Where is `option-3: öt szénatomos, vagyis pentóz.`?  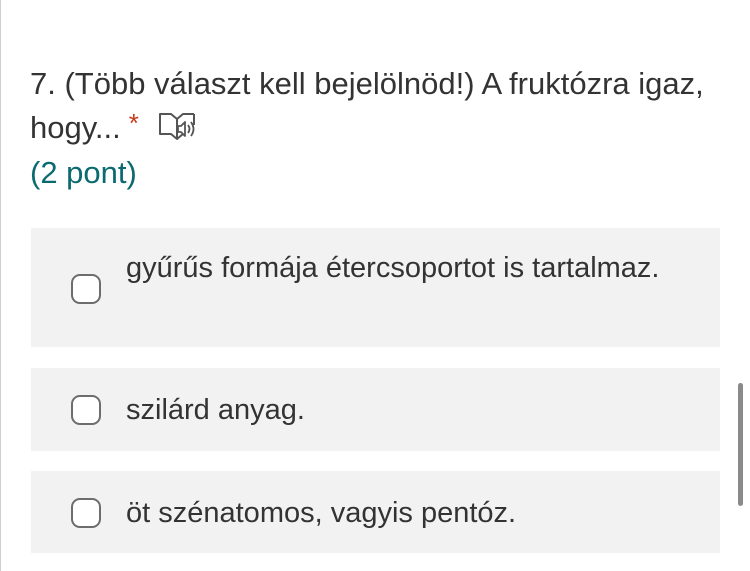
option-3: öt szénatomos, vagyis pentóz. is located at coordinates (375, 512).